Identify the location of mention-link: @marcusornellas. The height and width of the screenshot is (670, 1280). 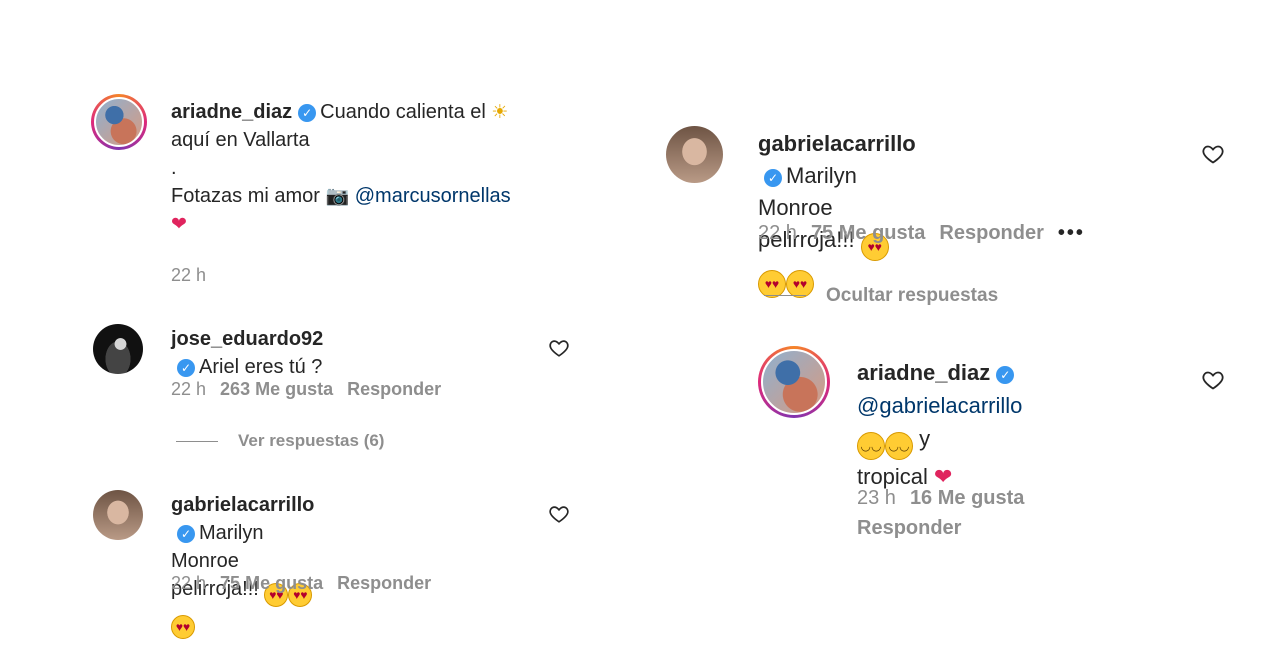
(433, 196).